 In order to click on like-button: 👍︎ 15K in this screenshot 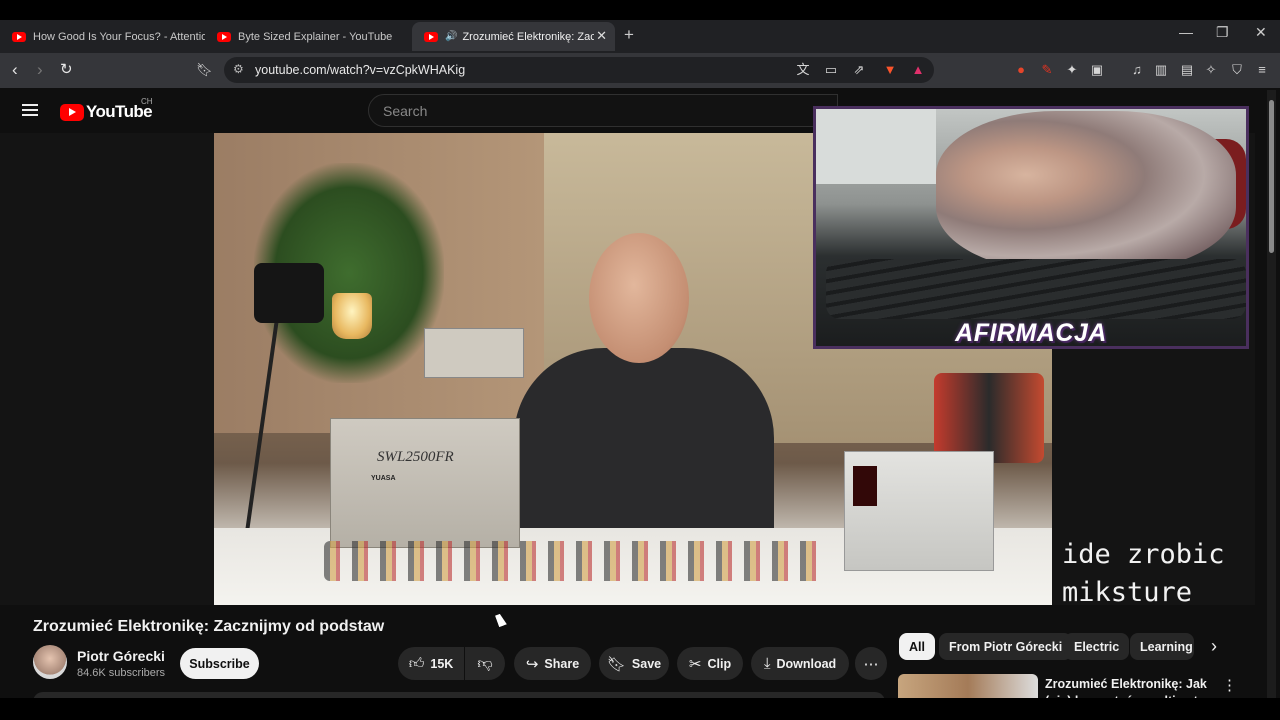, I will do `click(431, 663)`.